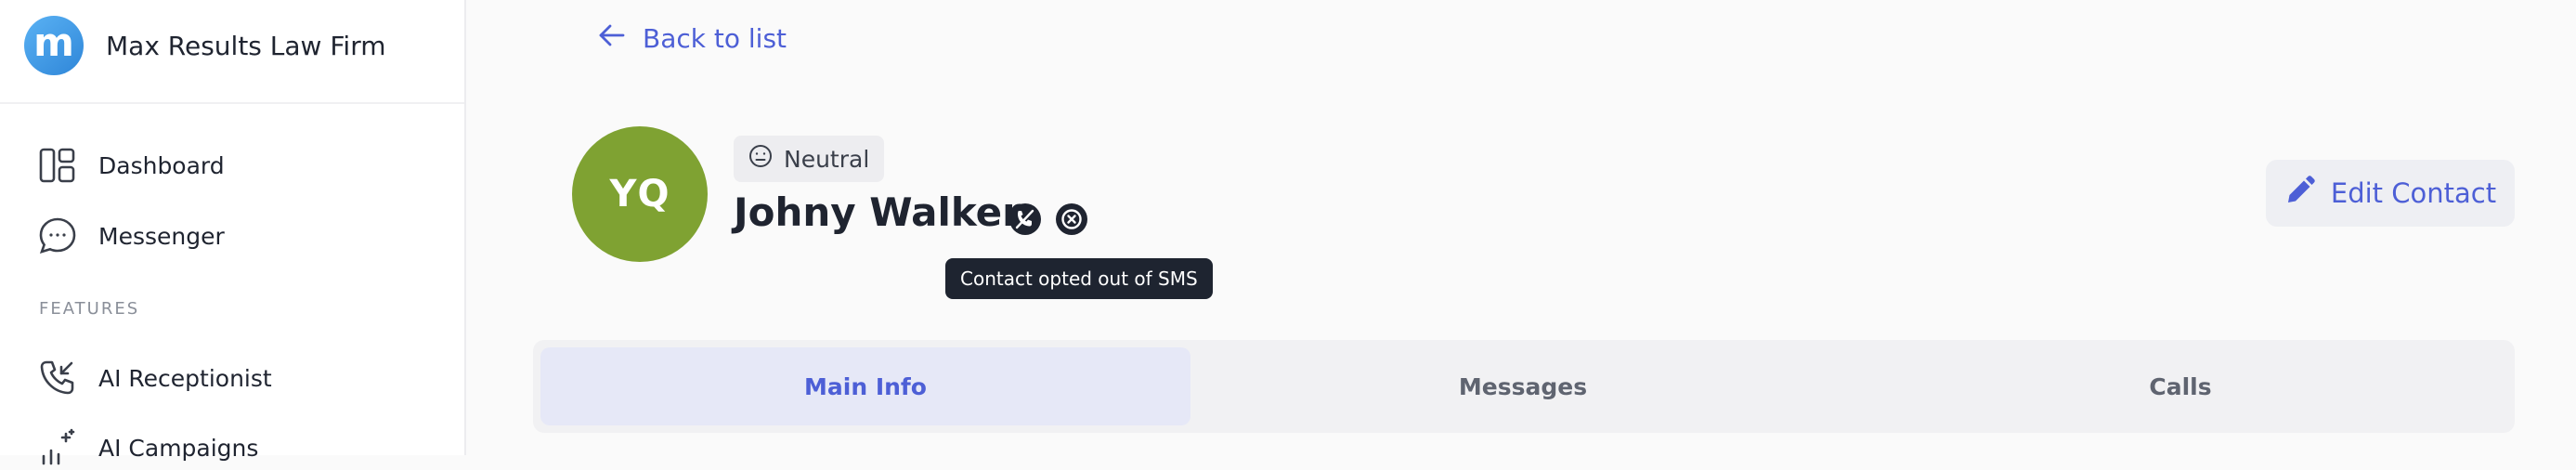  I want to click on neutral-face-icon, so click(760, 159).